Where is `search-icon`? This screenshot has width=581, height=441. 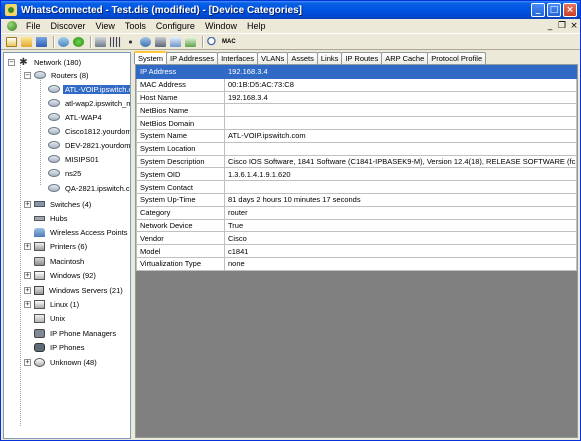
search-icon is located at coordinates (212, 41).